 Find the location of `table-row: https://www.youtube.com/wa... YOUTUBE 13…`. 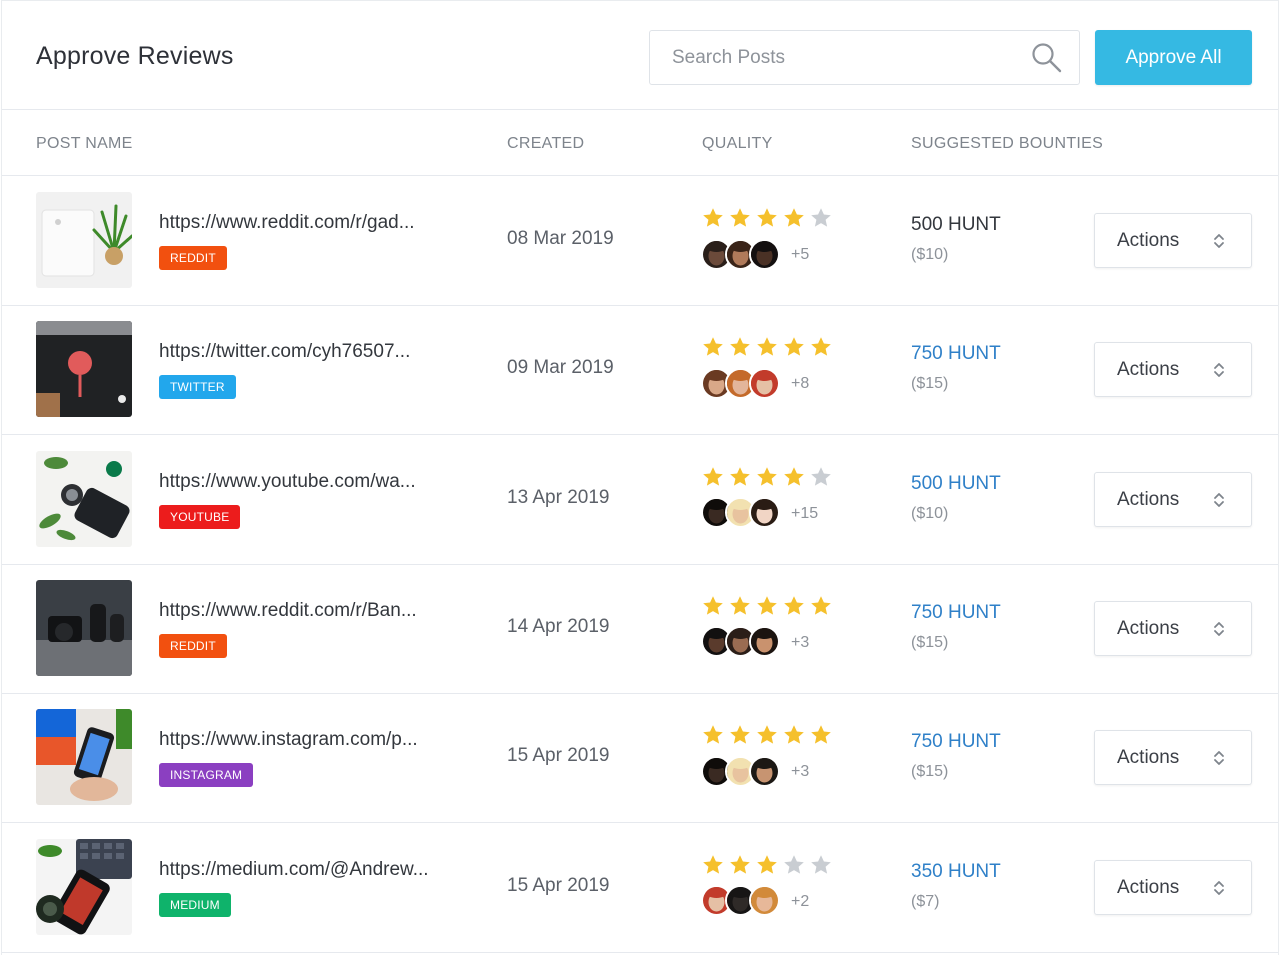

table-row: https://www.youtube.com/wa... YOUTUBE 13… is located at coordinates (640, 500).